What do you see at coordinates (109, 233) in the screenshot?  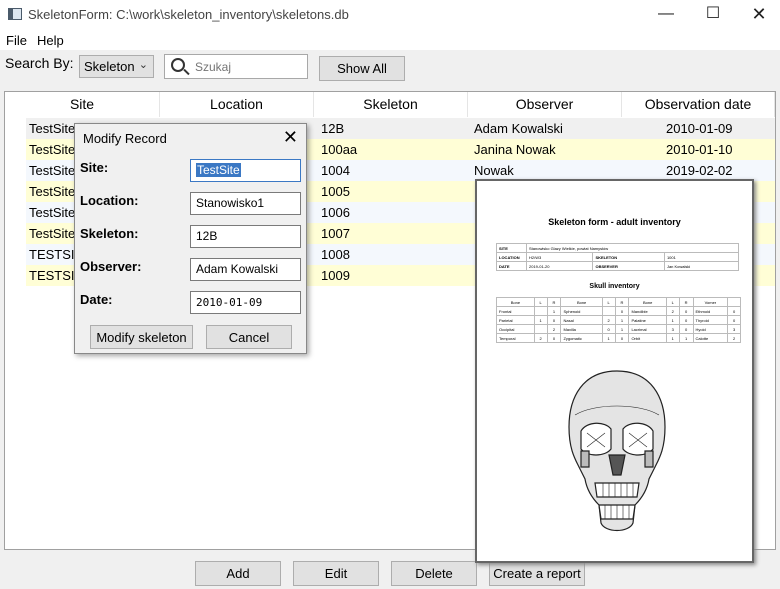 I see `skeleton-label: Skeleton:` at bounding box center [109, 233].